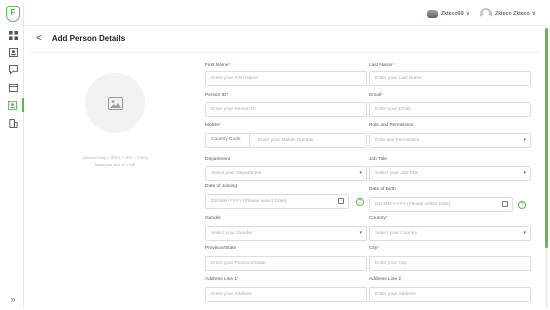 This screenshot has height=310, width=550. I want to click on person-card-icon, so click(13, 105).